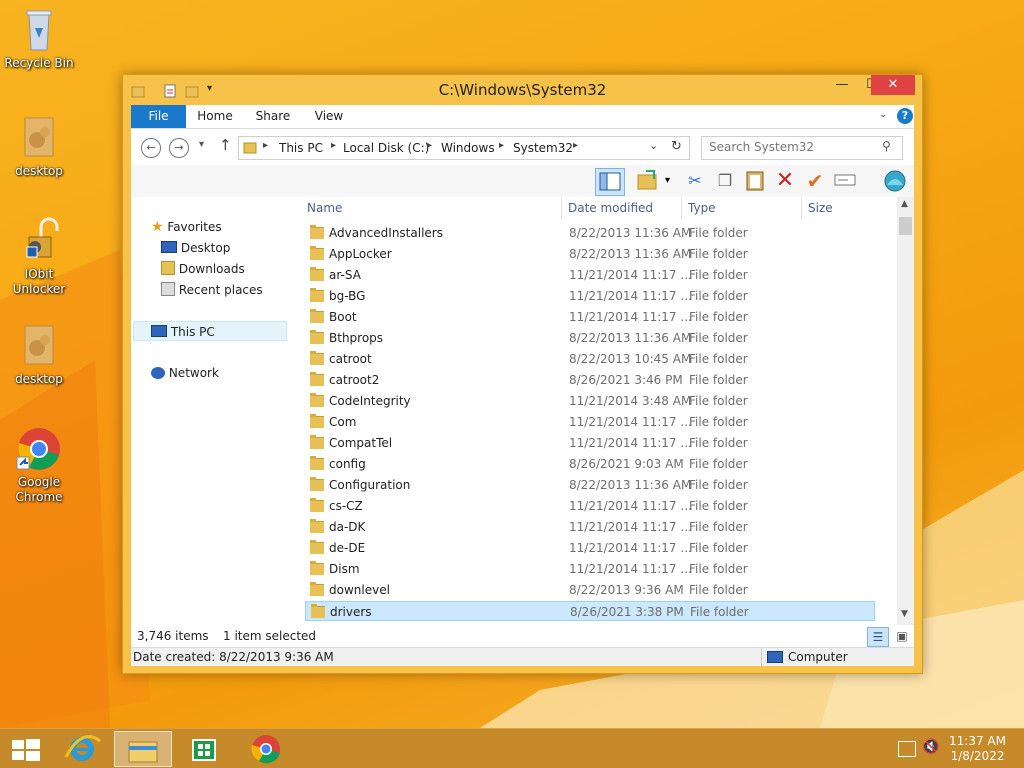  What do you see at coordinates (695, 181) in the screenshot?
I see `cut-icon: ✂` at bounding box center [695, 181].